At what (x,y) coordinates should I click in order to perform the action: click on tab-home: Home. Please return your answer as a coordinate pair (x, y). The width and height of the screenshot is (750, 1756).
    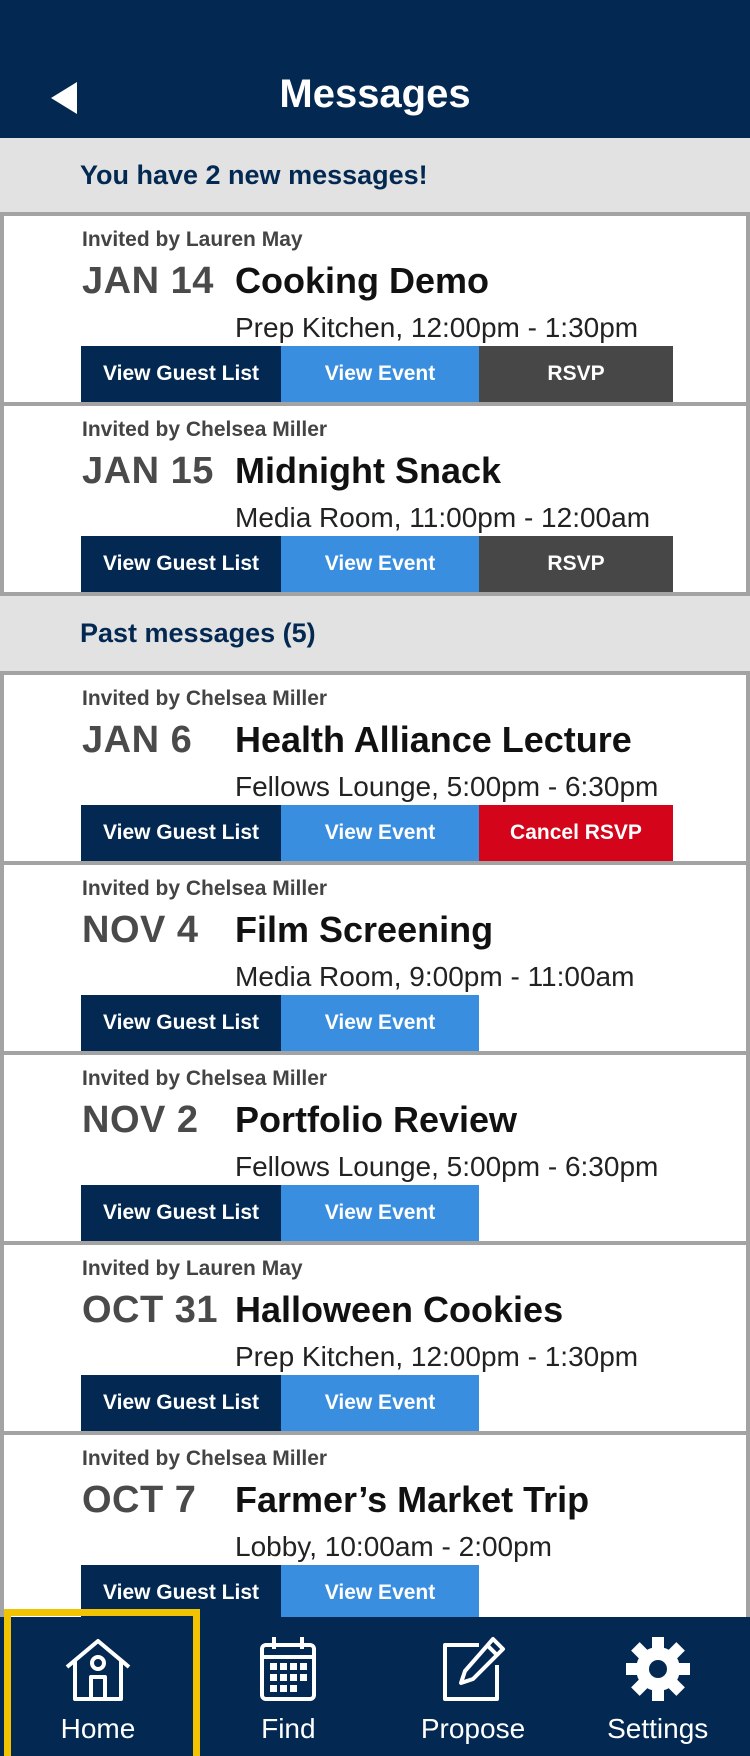
    Looking at the image, I should click on (100, 1682).